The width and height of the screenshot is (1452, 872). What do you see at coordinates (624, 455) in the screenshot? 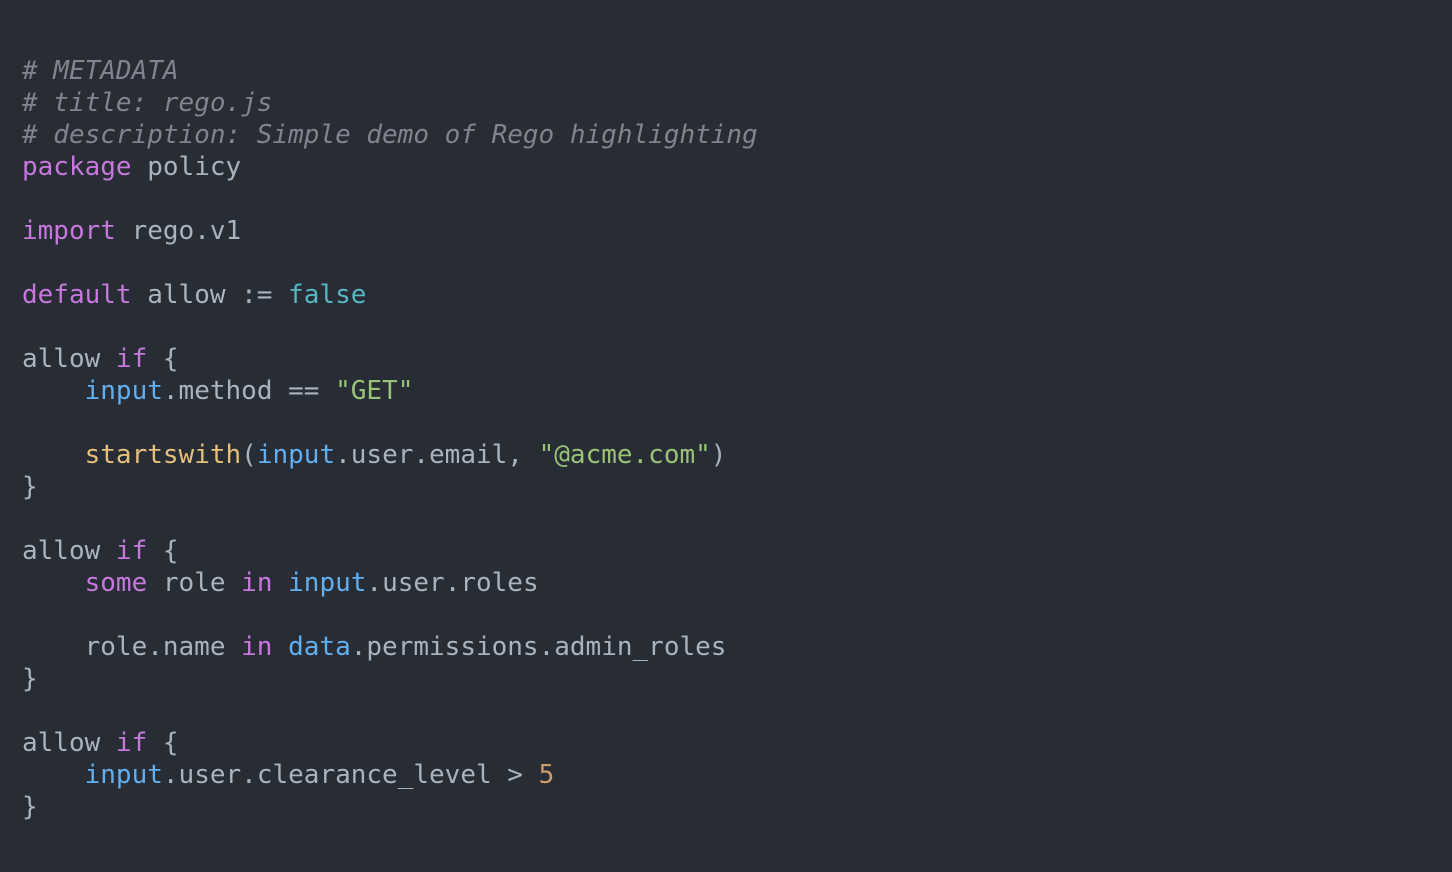
I see `code-string: "@acme.com"` at bounding box center [624, 455].